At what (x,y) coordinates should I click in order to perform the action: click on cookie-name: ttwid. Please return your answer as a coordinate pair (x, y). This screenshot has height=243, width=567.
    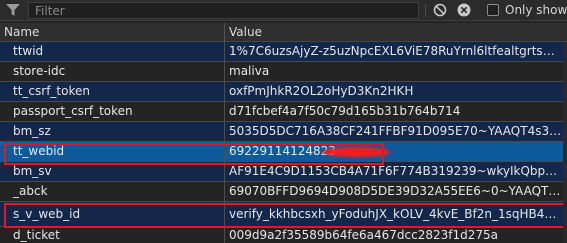
    Looking at the image, I should click on (28, 51).